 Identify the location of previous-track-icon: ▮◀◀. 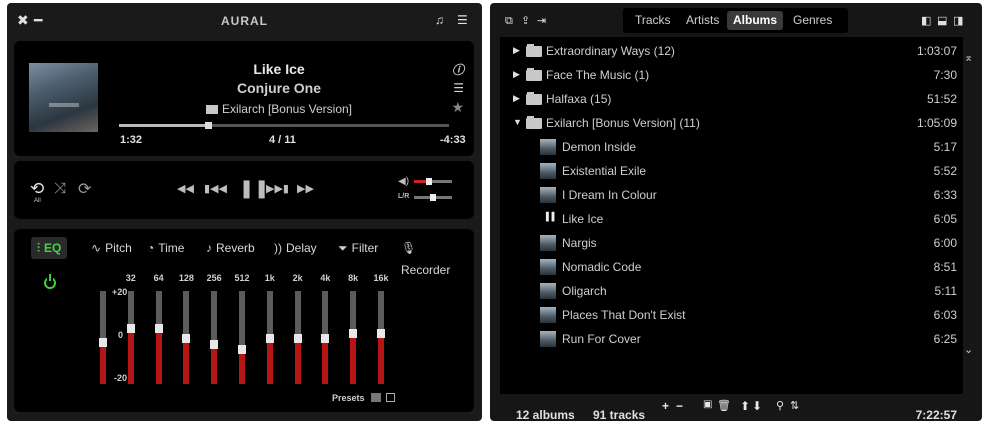
(215, 188).